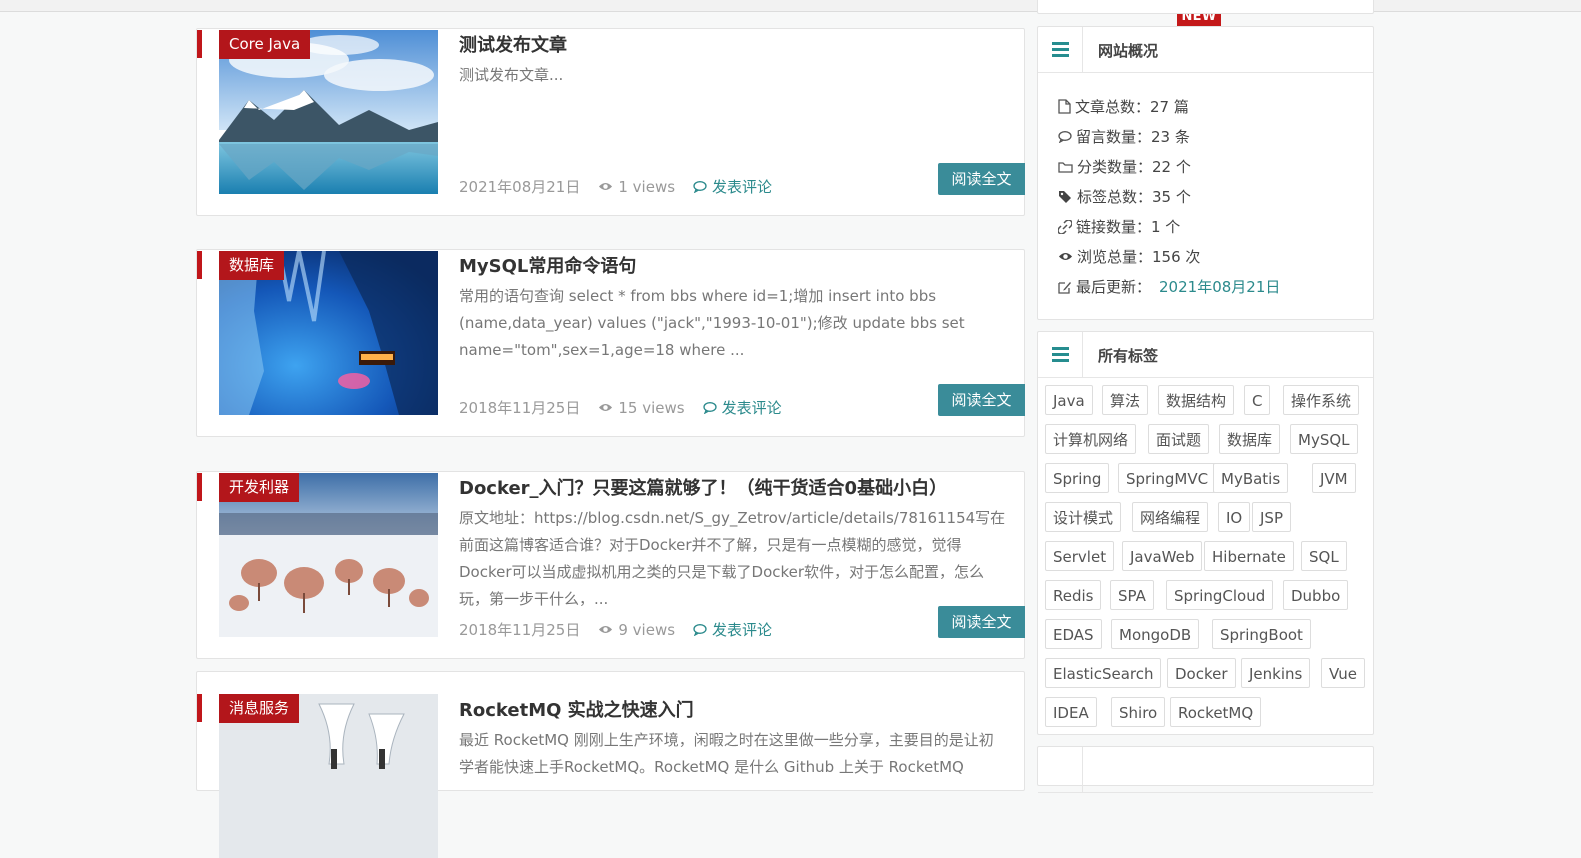 This screenshot has width=1581, height=858. I want to click on post-thumbnail: 开发利器, so click(328, 555).